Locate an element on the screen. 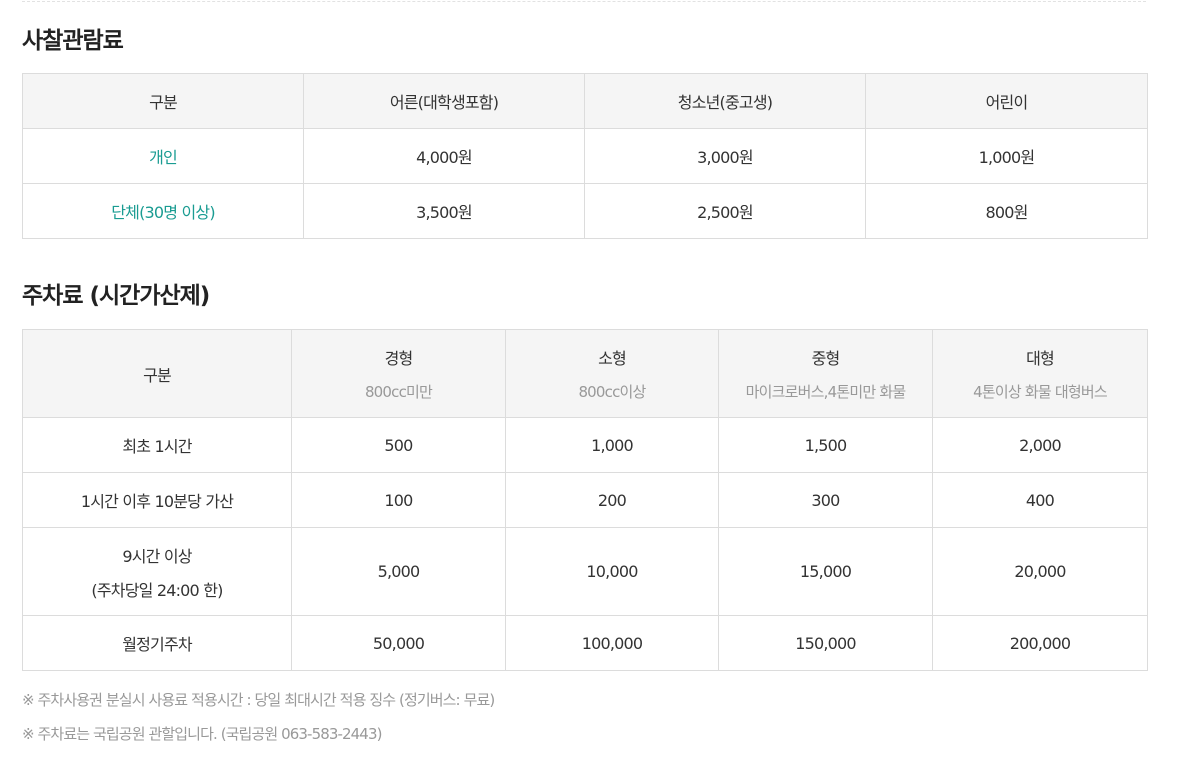 Image resolution: width=1203 pixels, height=760 pixels. cell-child-fee: 1,000원 is located at coordinates (1006, 156).